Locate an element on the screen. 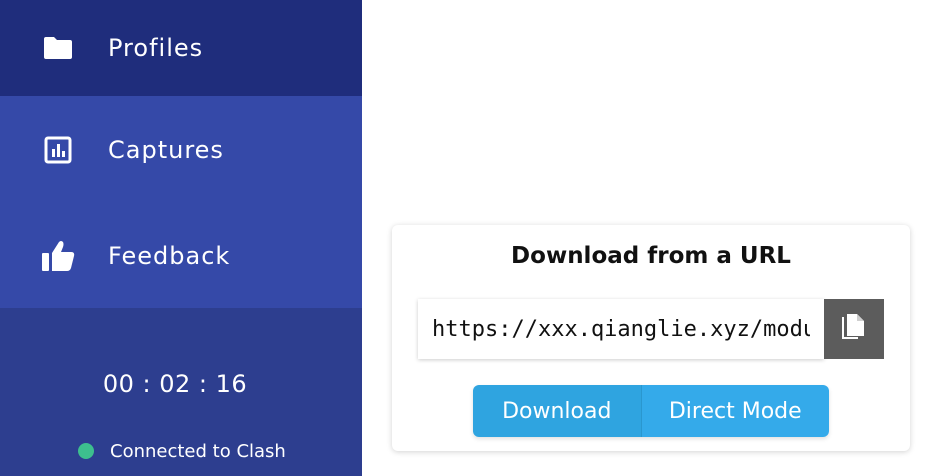 This screenshot has width=927, height=476. connection-timer: 00 : 02 : 16 is located at coordinates (175, 384).